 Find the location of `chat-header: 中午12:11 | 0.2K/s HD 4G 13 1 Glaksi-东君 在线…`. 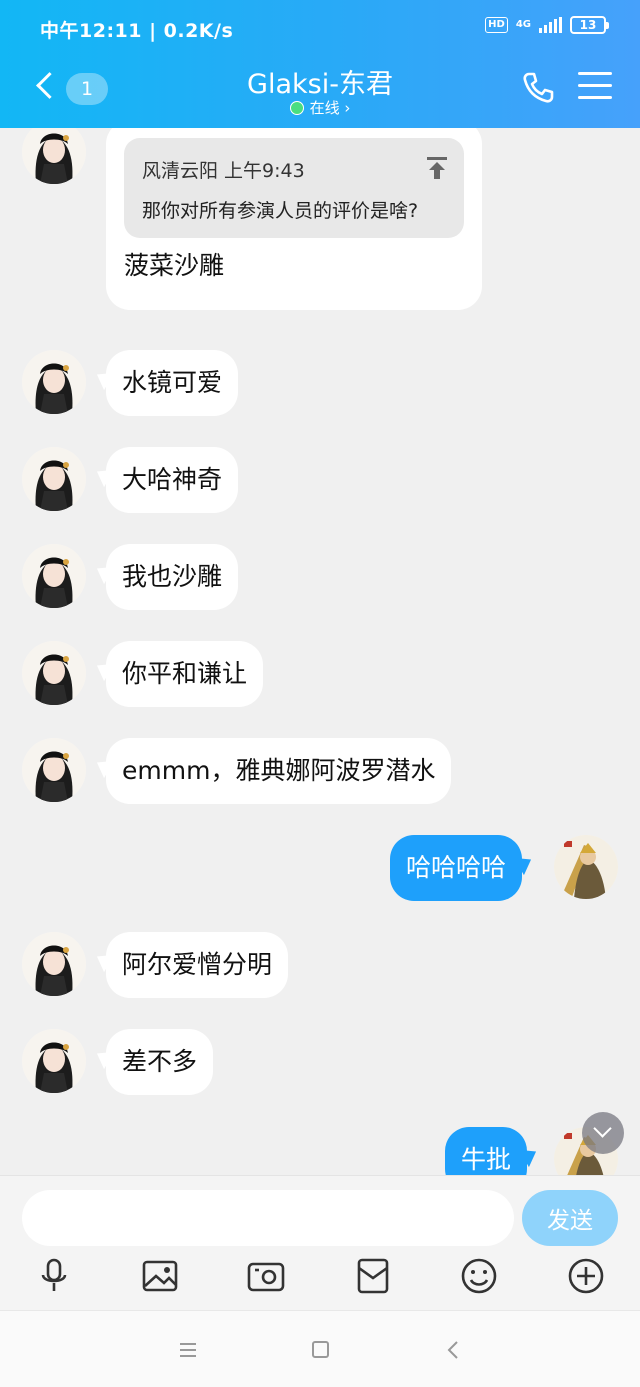

chat-header: 中午12:11 | 0.2K/s HD 4G 13 1 Glaksi-东君 在线… is located at coordinates (320, 64).